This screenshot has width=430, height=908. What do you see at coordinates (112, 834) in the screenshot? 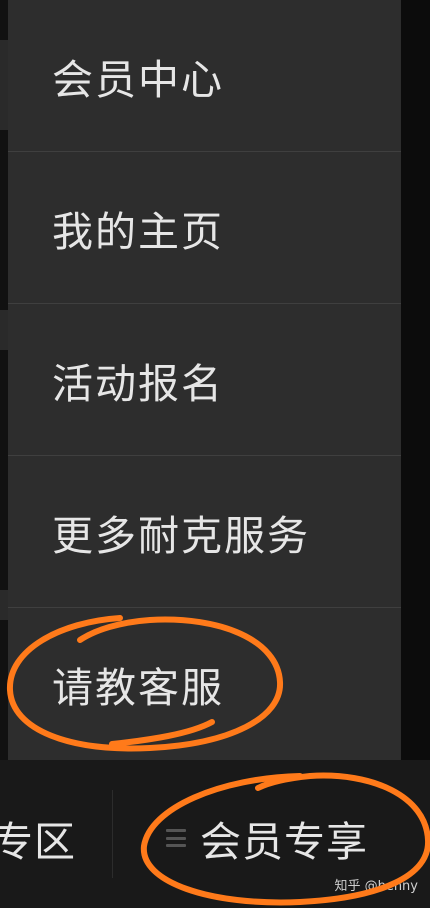
I see `tab-divider` at bounding box center [112, 834].